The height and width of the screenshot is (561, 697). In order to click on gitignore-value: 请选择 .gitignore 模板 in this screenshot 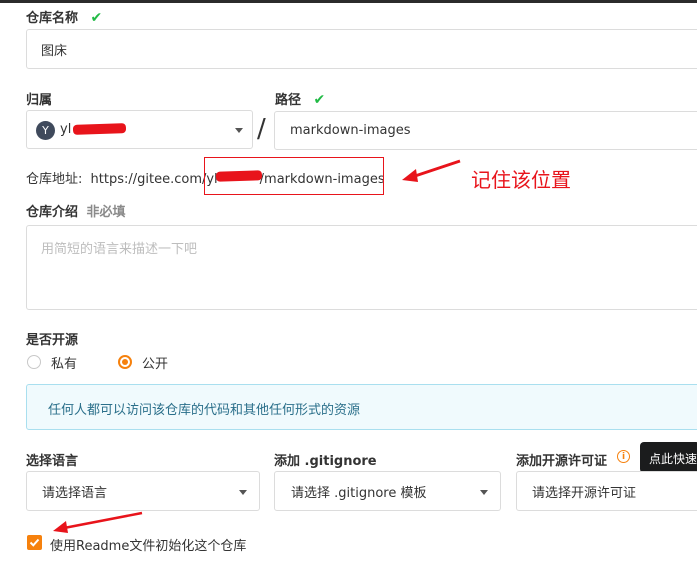, I will do `click(359, 493)`.